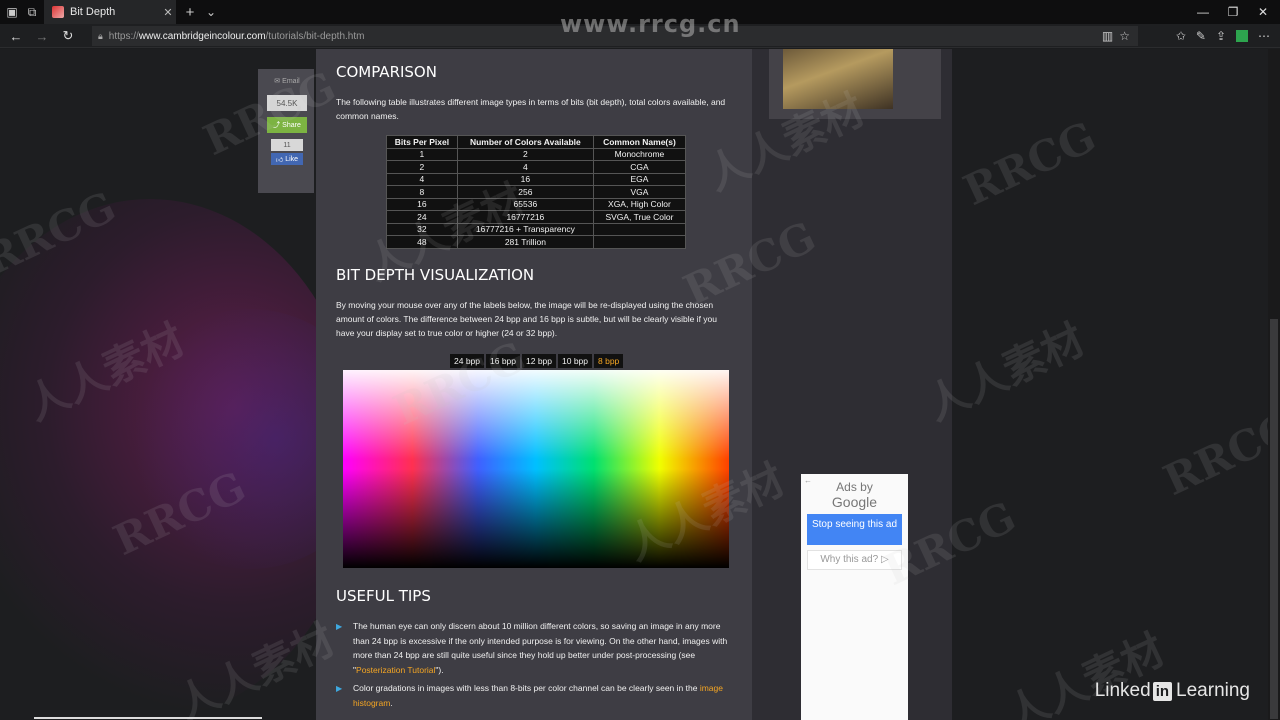 Image resolution: width=1280 pixels, height=720 pixels. I want to click on table-cell: 1, so click(422, 154).